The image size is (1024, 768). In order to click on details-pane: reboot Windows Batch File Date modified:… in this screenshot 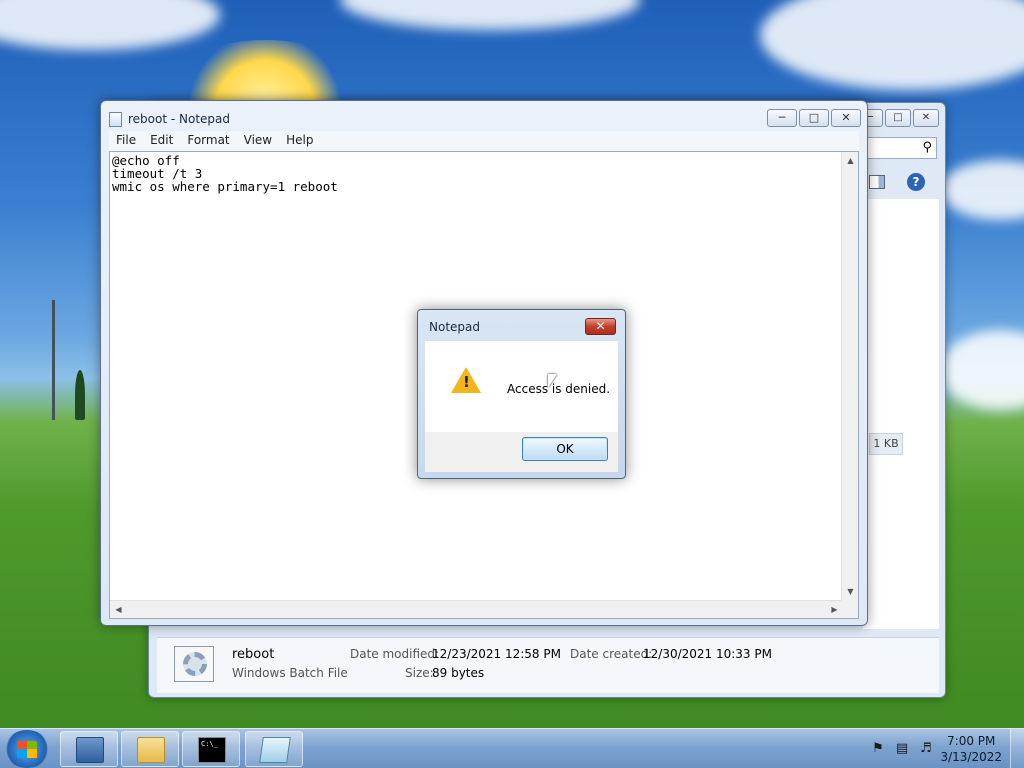, I will do `click(548, 665)`.